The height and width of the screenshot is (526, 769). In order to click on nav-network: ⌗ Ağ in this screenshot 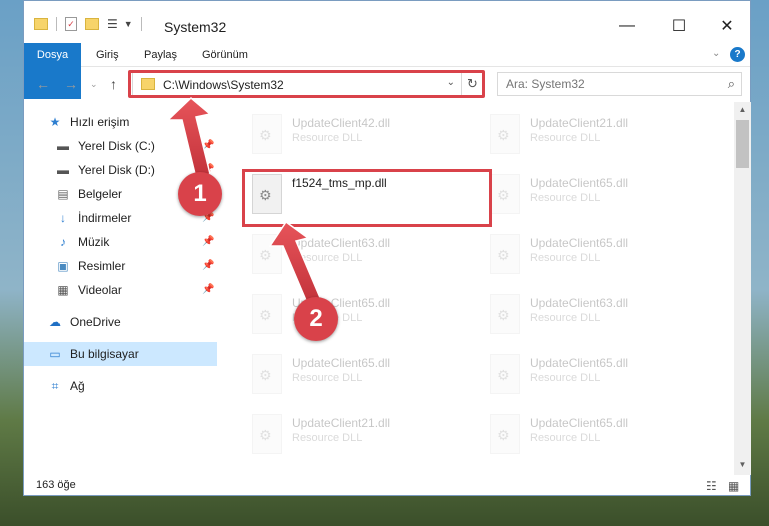, I will do `click(65, 386)`.